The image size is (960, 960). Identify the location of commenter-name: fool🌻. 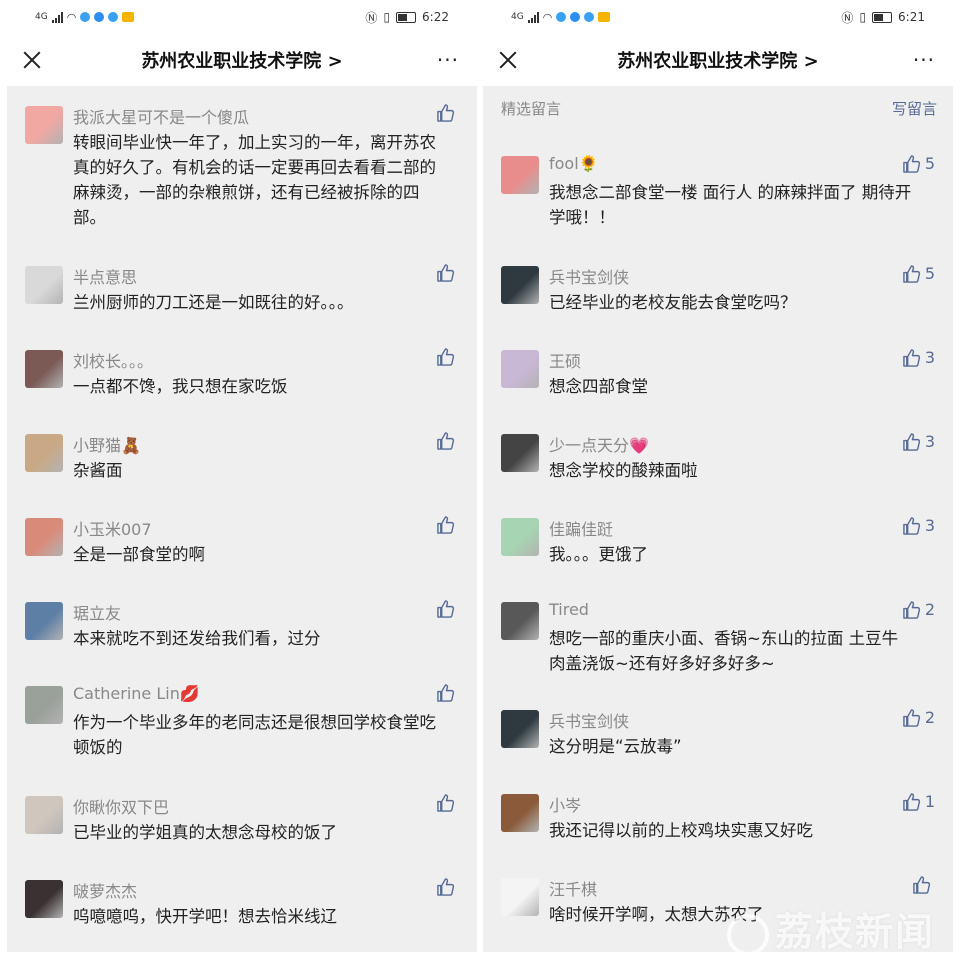
(574, 163).